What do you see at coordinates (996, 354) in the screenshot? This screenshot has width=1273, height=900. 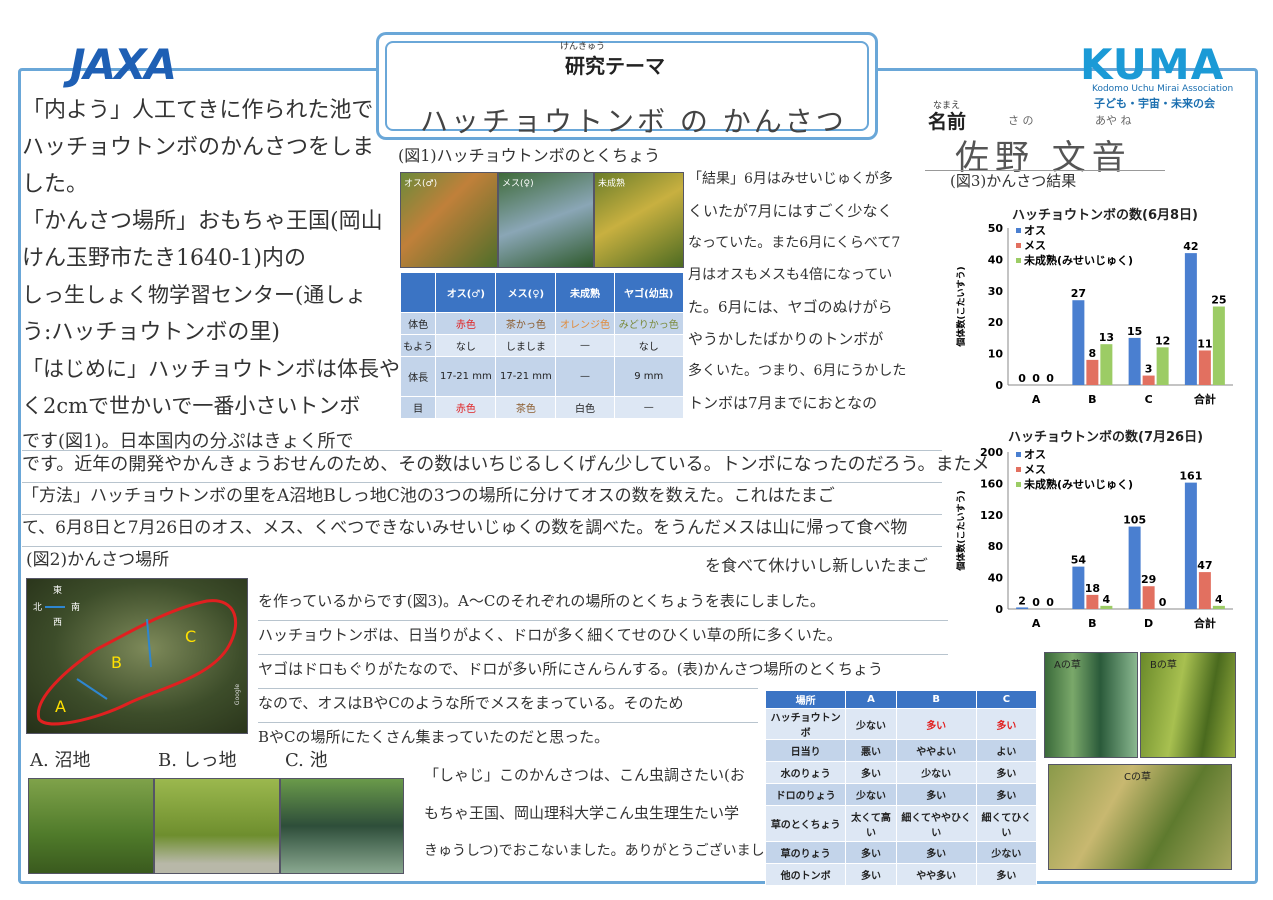 I see `y-tick-label: 10` at bounding box center [996, 354].